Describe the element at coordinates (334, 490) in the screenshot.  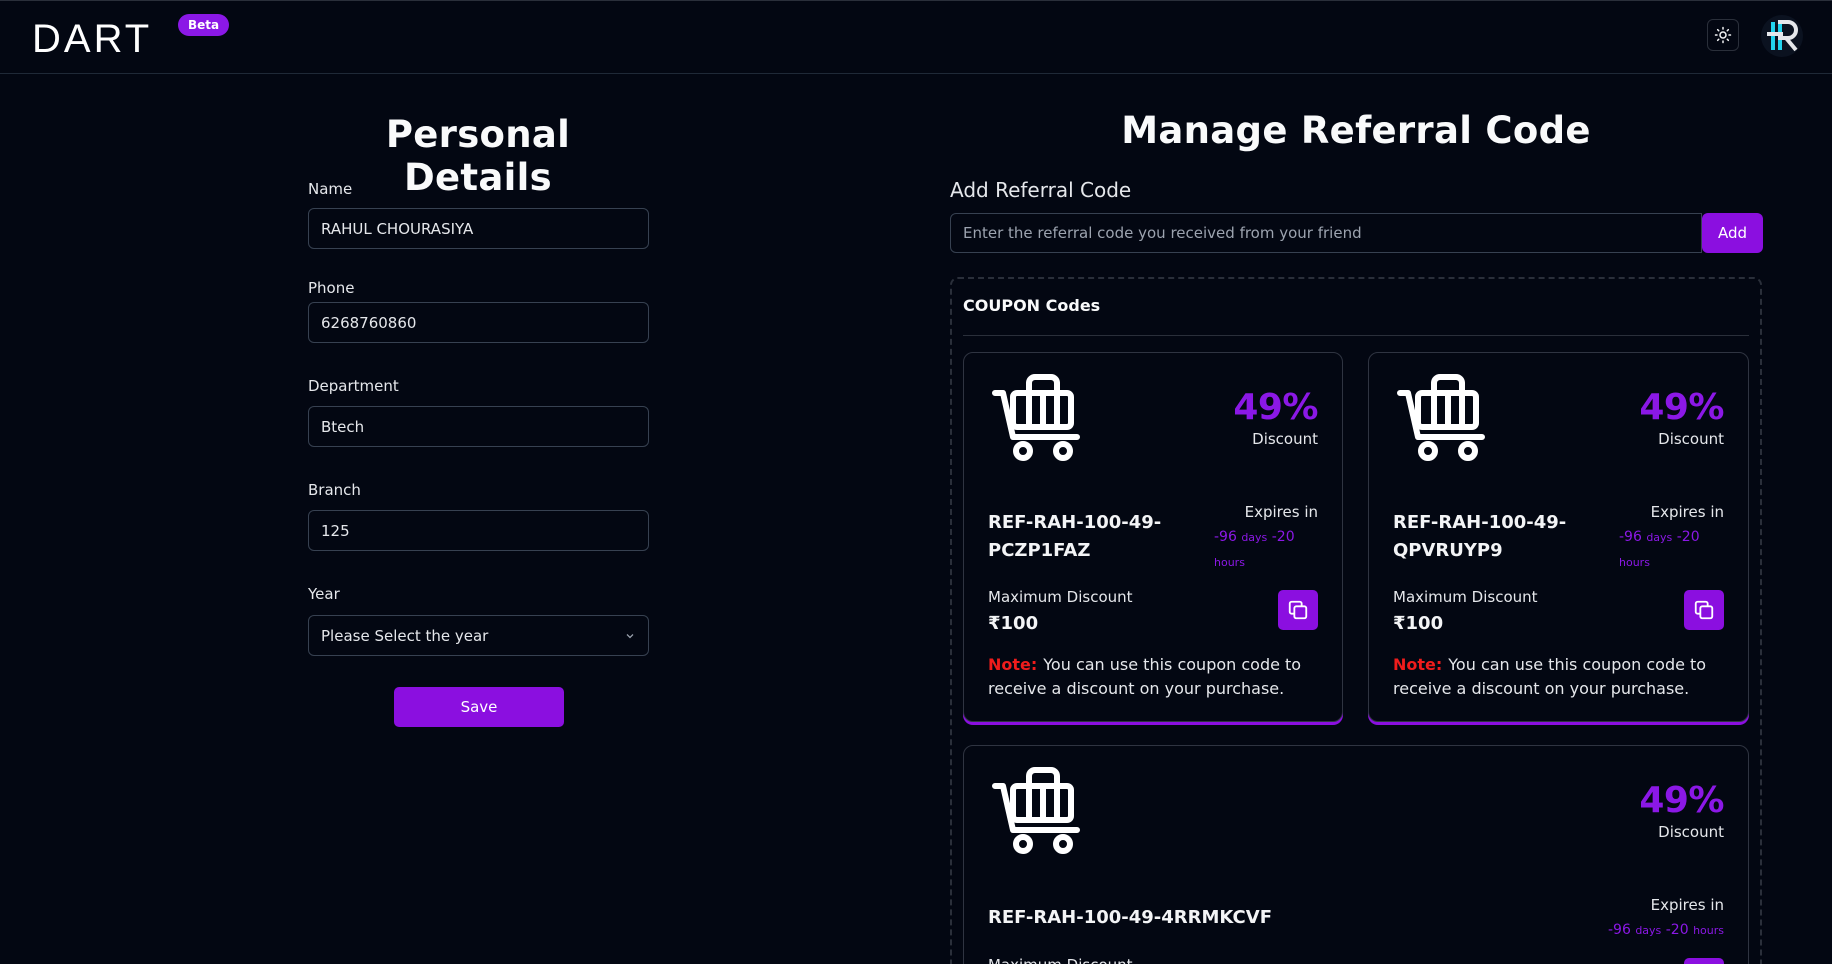
I see `branch-label: Branch` at that location.